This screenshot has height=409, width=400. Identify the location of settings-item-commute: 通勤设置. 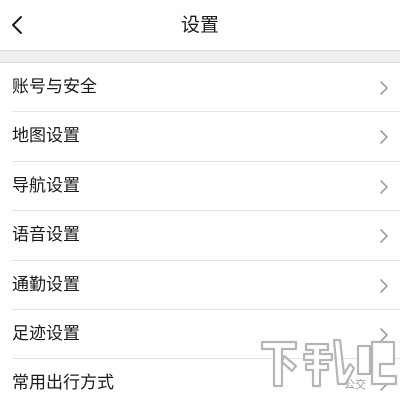
(200, 286).